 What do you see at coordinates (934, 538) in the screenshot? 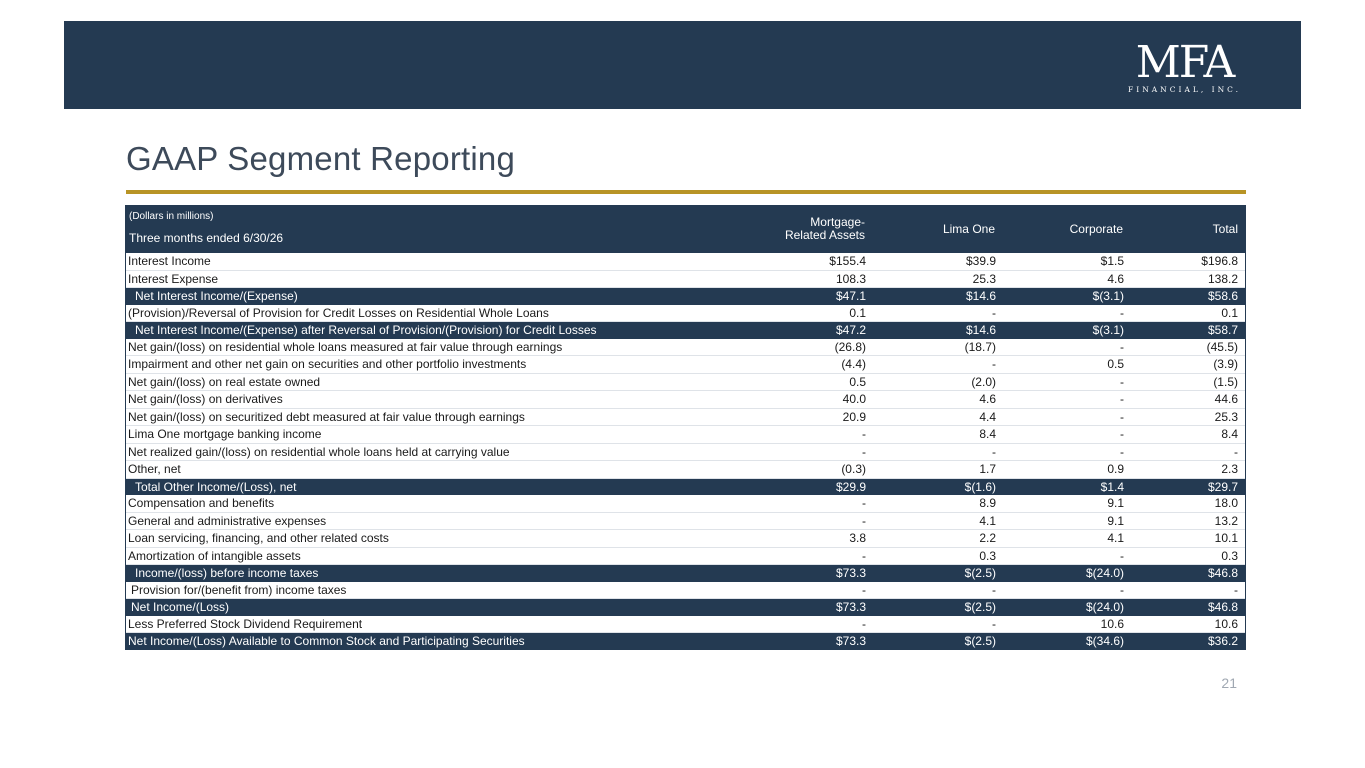
I see `cell-lima-one: 2.2` at bounding box center [934, 538].